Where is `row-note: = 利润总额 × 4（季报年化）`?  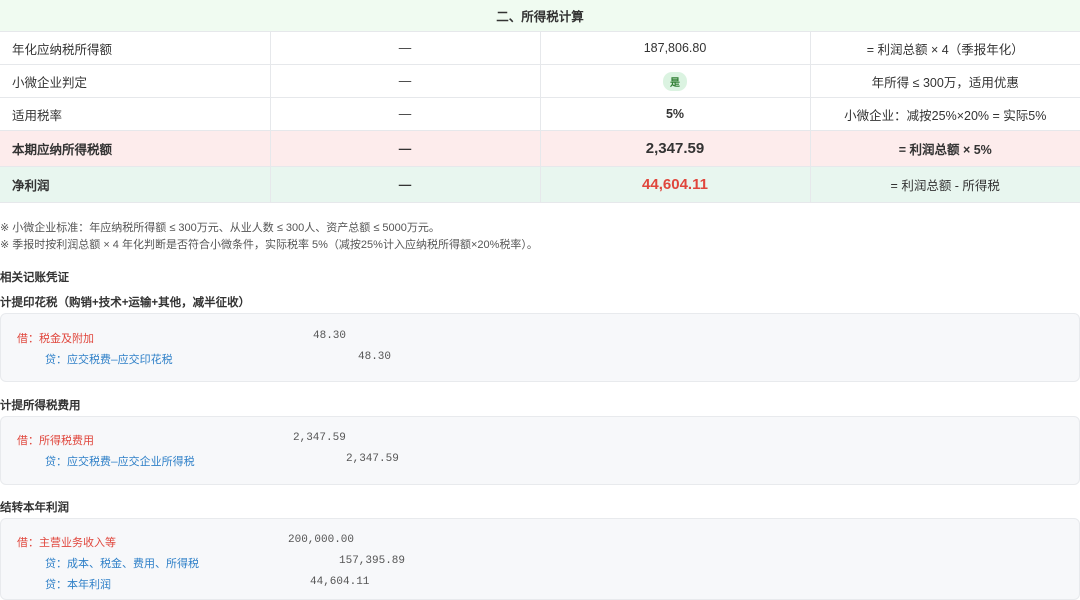
row-note: = 利润总额 × 4（季报年化） is located at coordinates (945, 48).